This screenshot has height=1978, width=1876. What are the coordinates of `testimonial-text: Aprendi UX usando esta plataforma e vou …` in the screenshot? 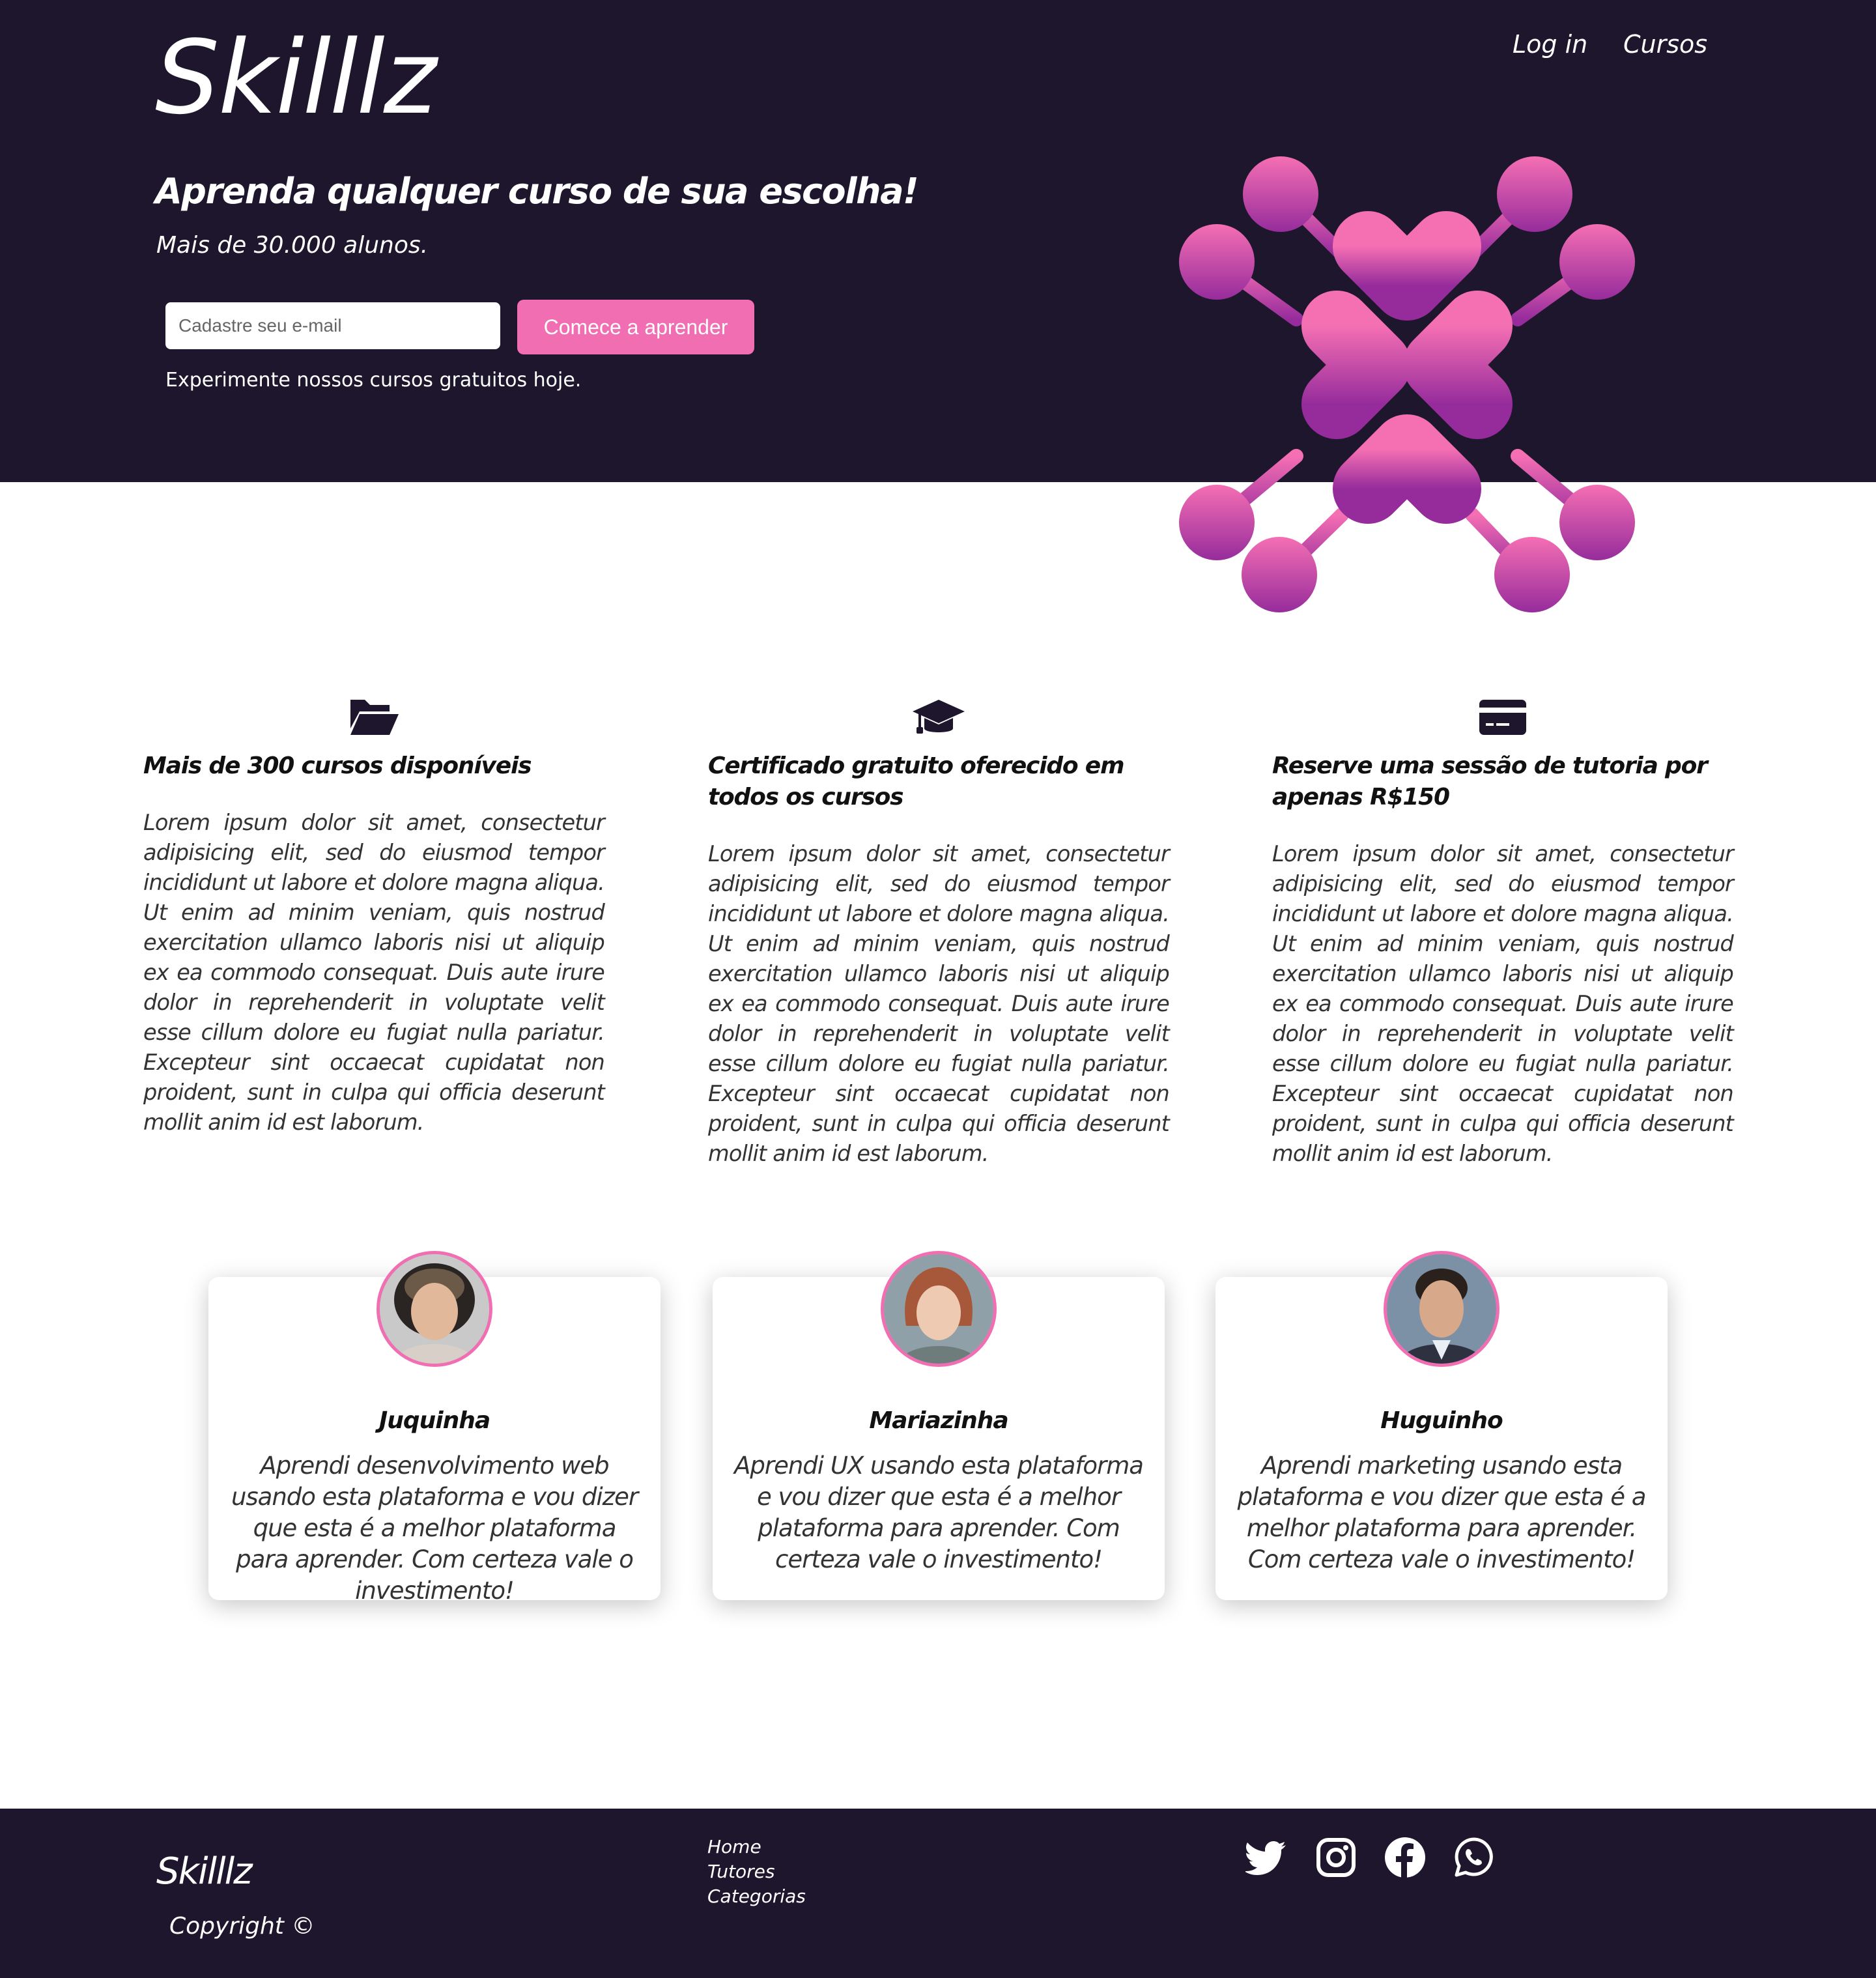 It's located at (939, 1512).